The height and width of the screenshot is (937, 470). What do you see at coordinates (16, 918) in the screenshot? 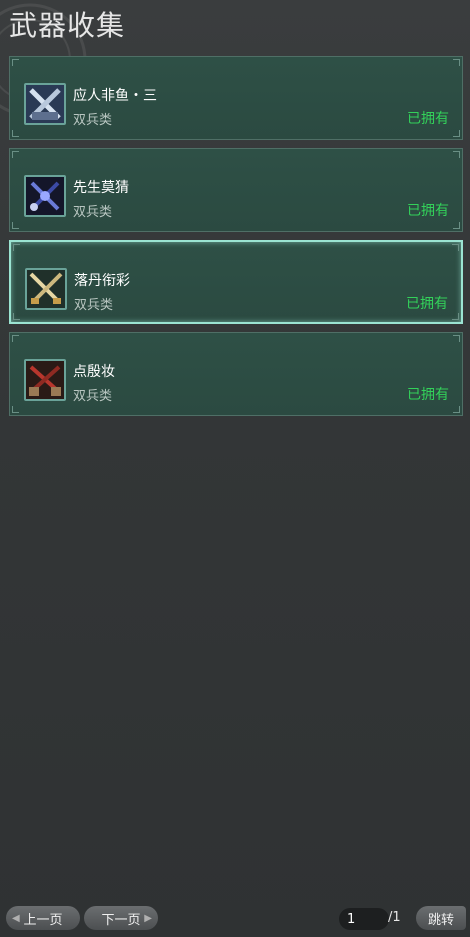
I see `chevron-left-icon: ◀` at bounding box center [16, 918].